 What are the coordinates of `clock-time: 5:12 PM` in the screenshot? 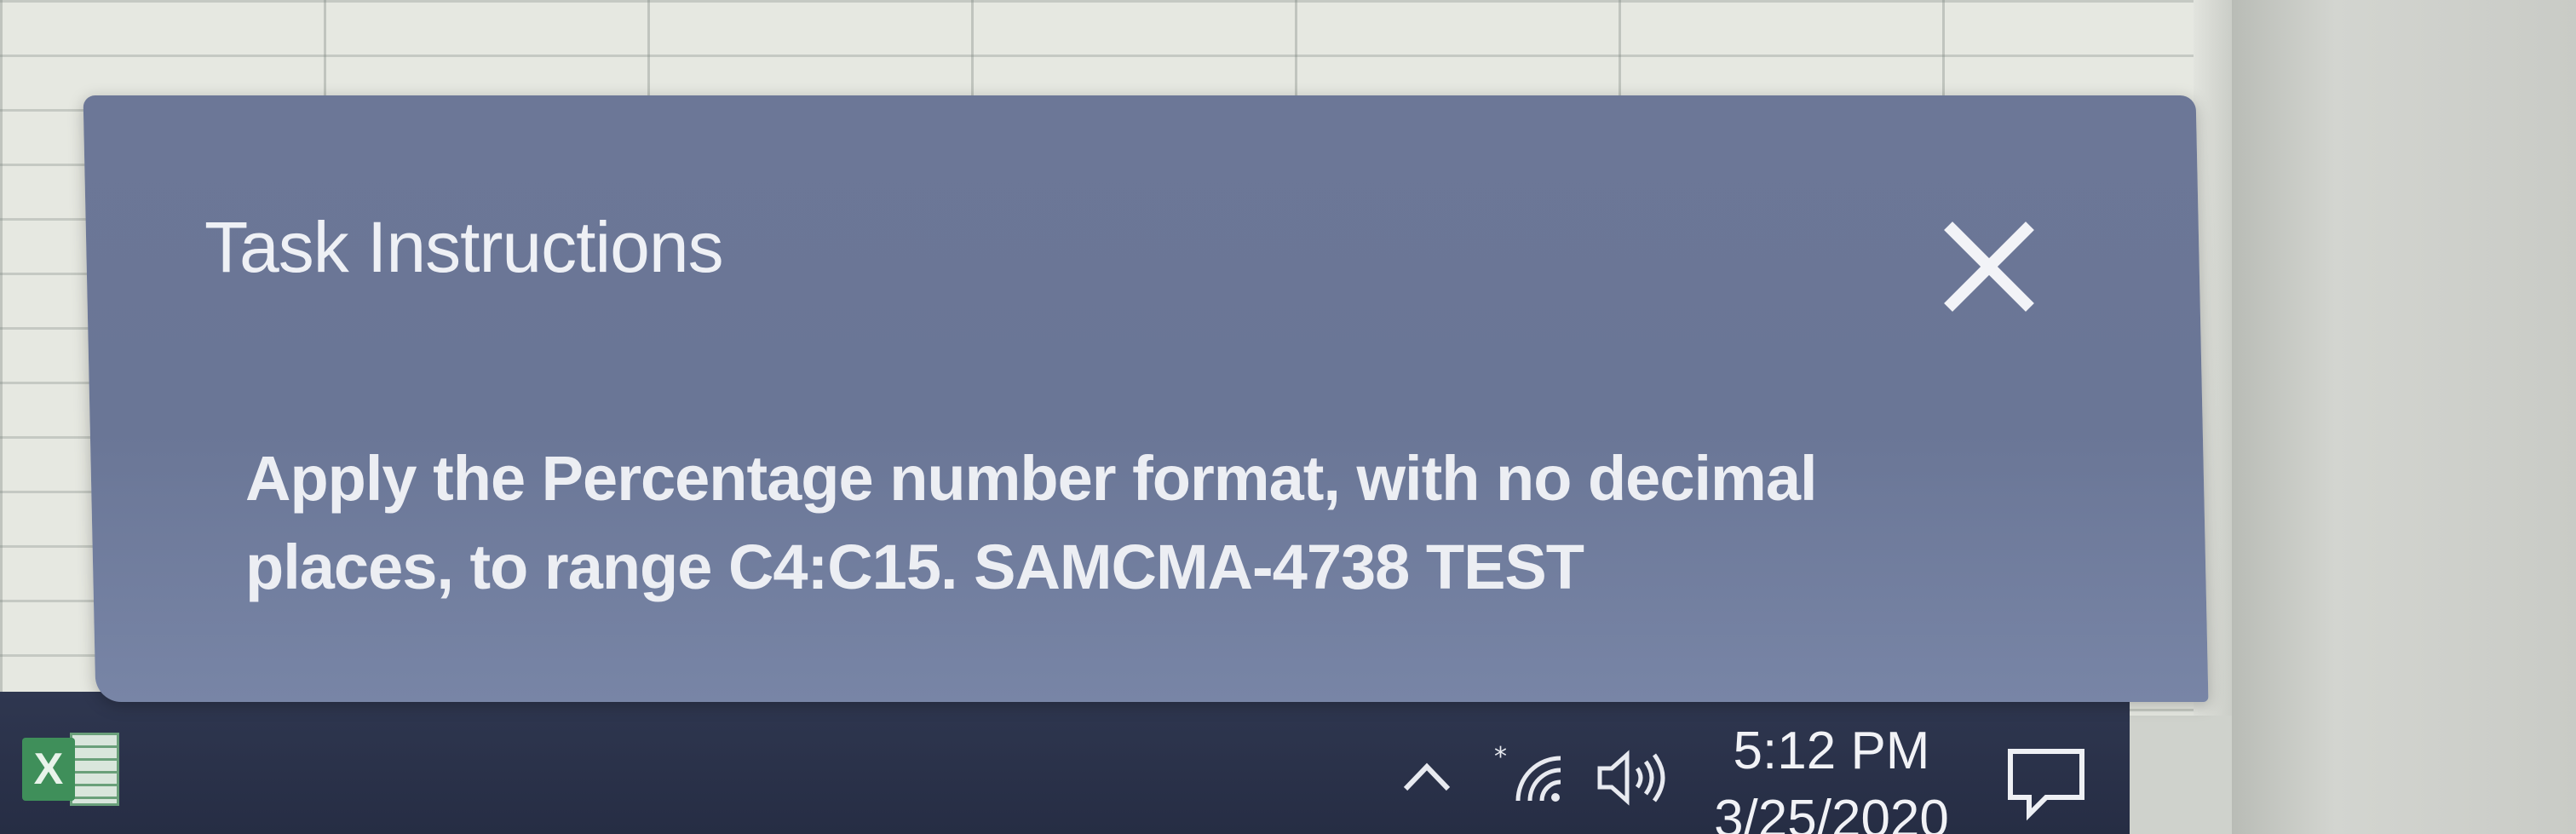 It's located at (1832, 751).